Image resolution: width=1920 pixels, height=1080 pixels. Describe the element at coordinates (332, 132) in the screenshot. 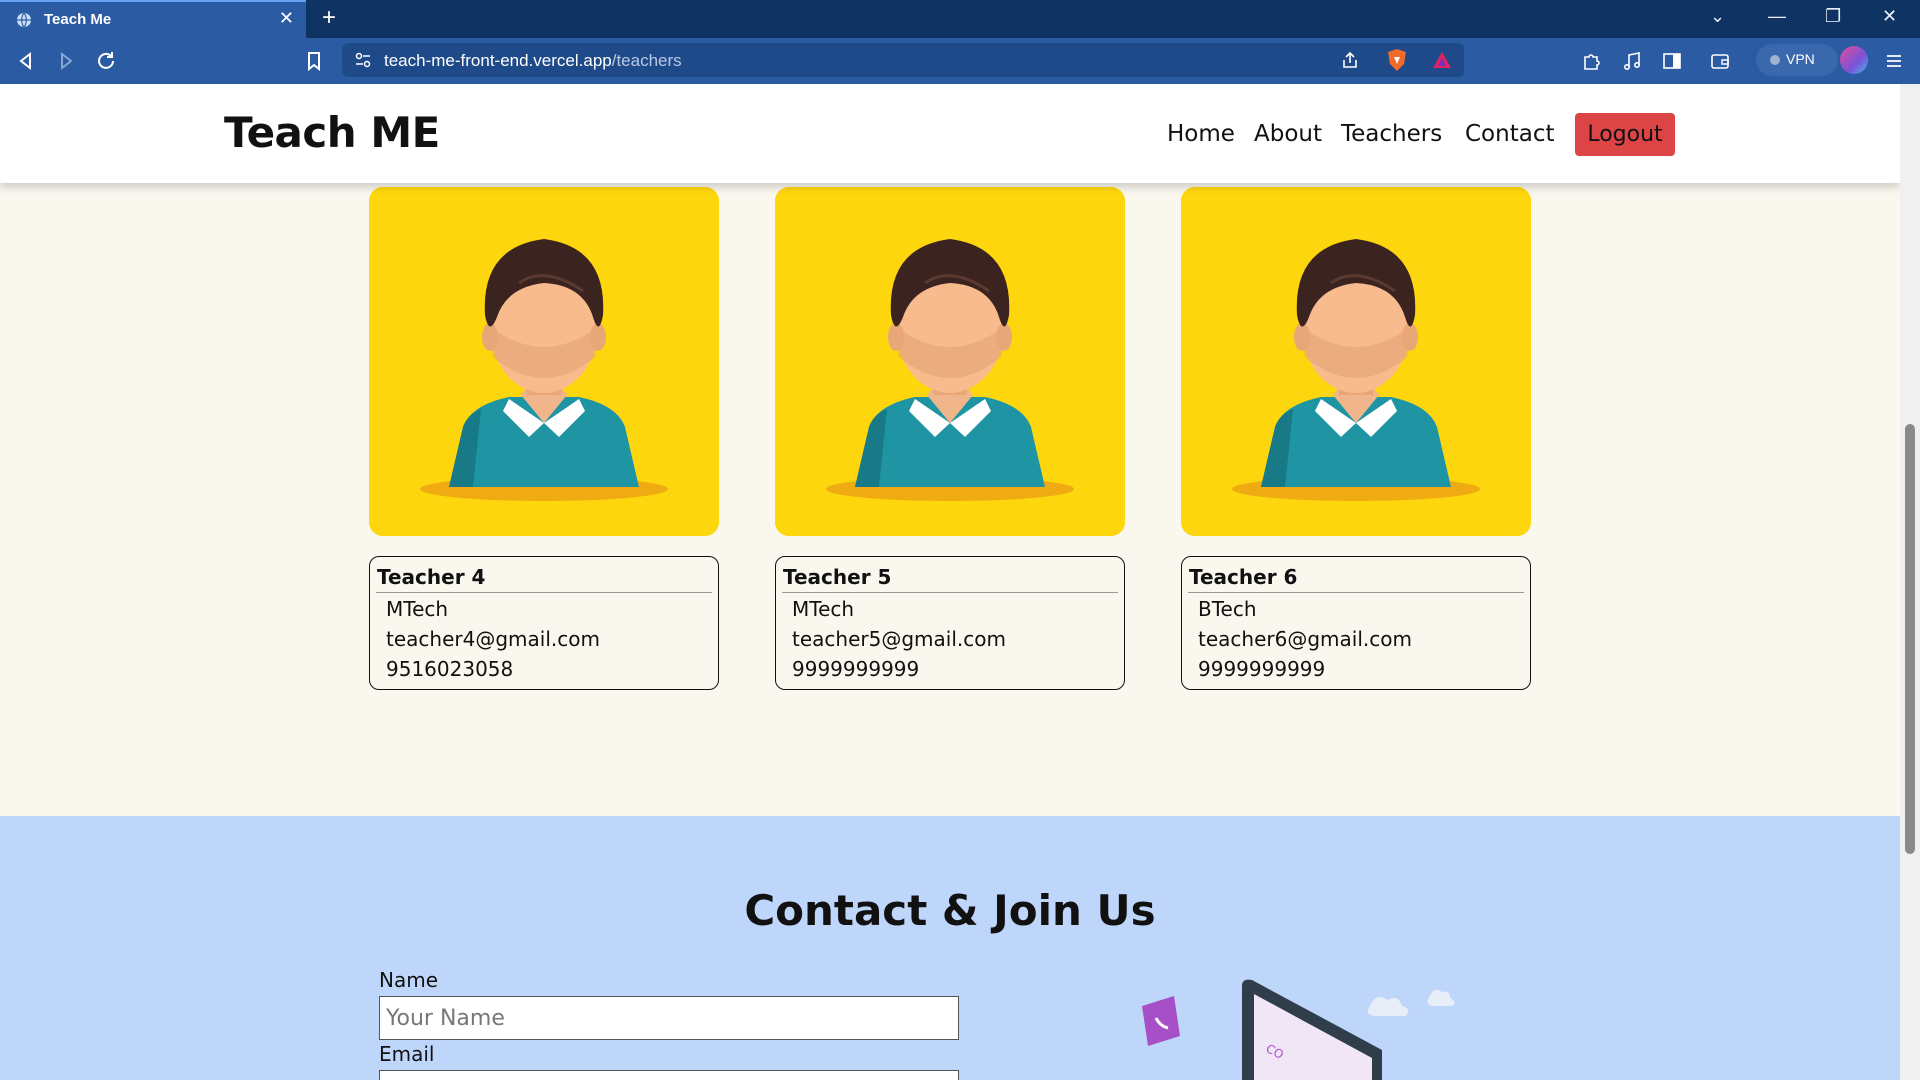

I see `brand-logo: Teach ME` at that location.